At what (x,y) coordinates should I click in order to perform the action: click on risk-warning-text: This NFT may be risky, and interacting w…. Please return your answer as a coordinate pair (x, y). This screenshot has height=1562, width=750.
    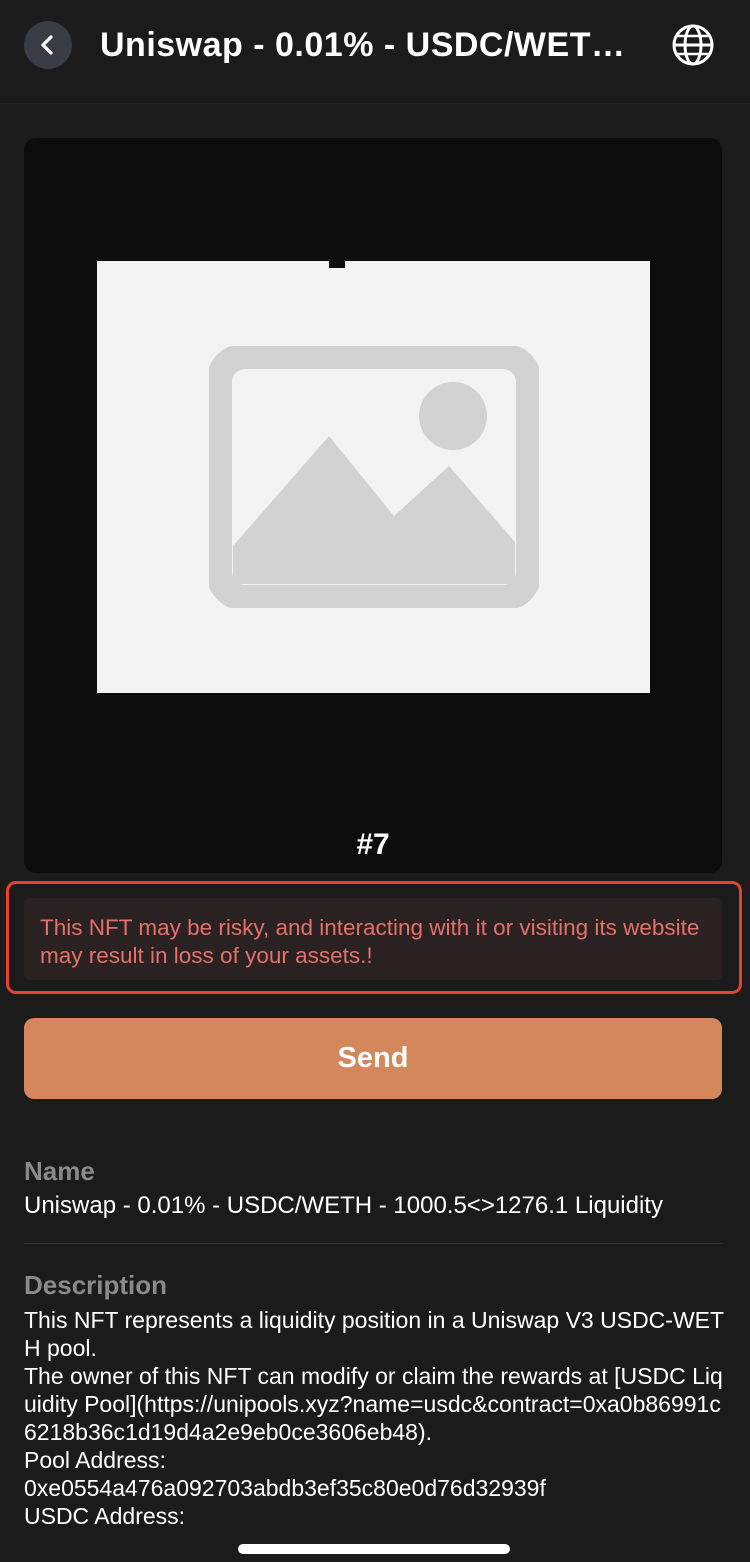
    Looking at the image, I should click on (370, 941).